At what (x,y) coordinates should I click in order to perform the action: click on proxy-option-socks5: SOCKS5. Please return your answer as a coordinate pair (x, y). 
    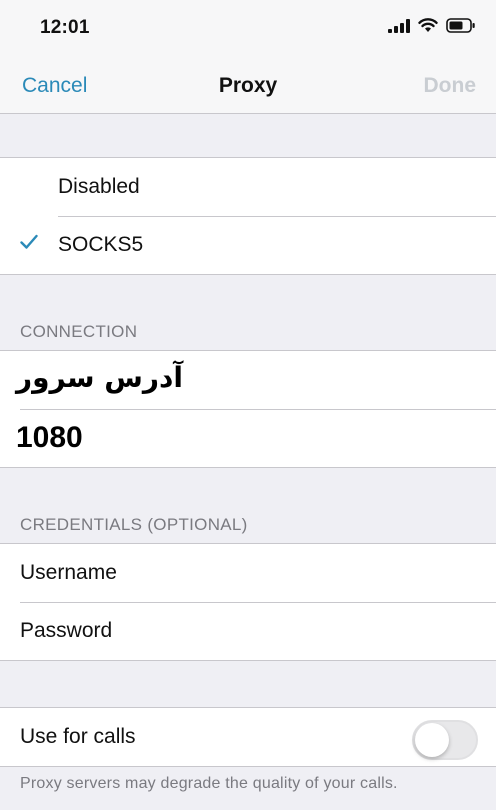
    Looking at the image, I should click on (248, 245).